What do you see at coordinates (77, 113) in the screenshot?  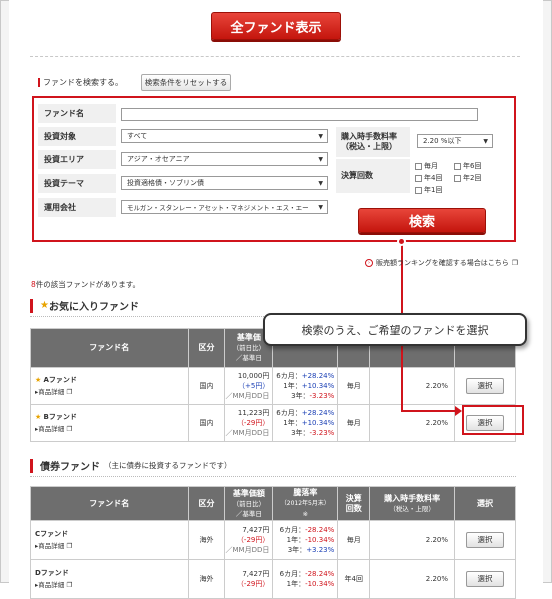 I see `fund-name-label: ファンド名` at bounding box center [77, 113].